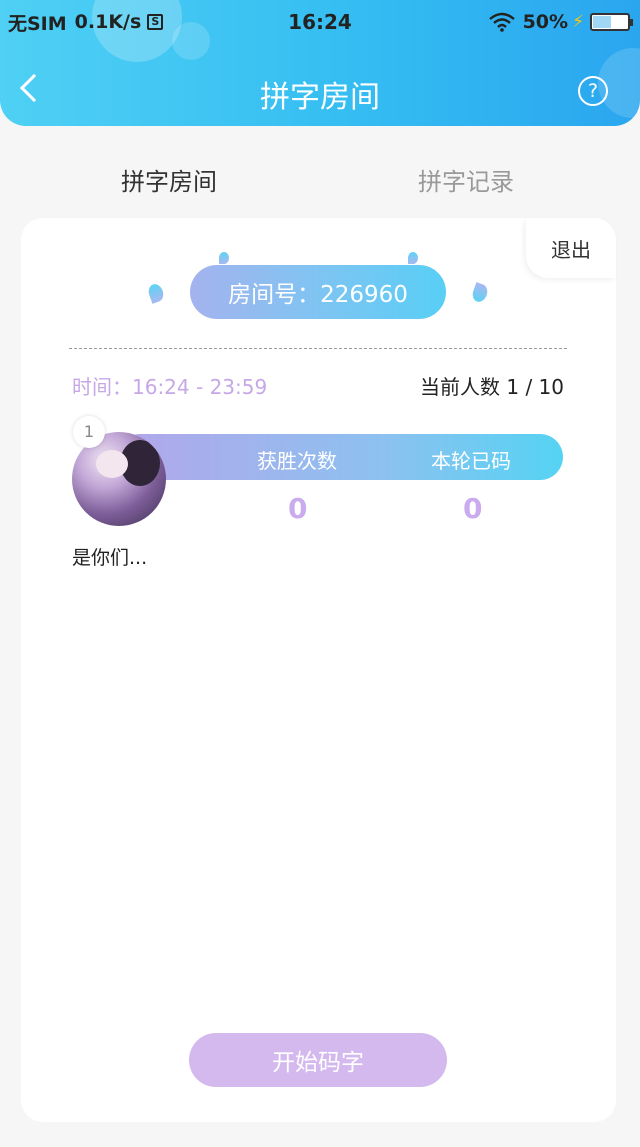  What do you see at coordinates (298, 508) in the screenshot?
I see `wins-value: 0` at bounding box center [298, 508].